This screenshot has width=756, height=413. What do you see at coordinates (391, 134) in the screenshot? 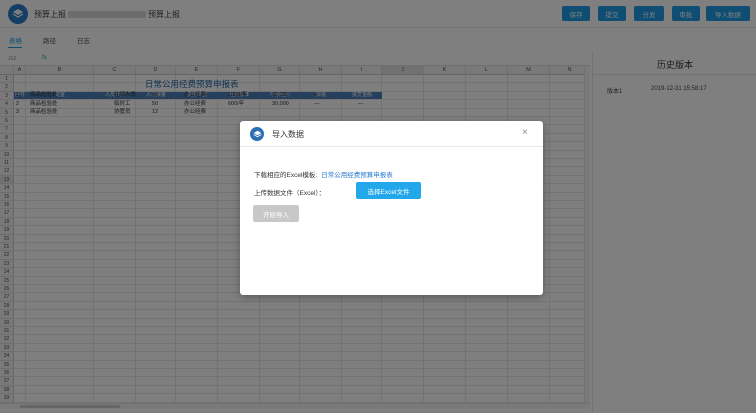
I see `dialog-header: 导入数据 ×` at bounding box center [391, 134].